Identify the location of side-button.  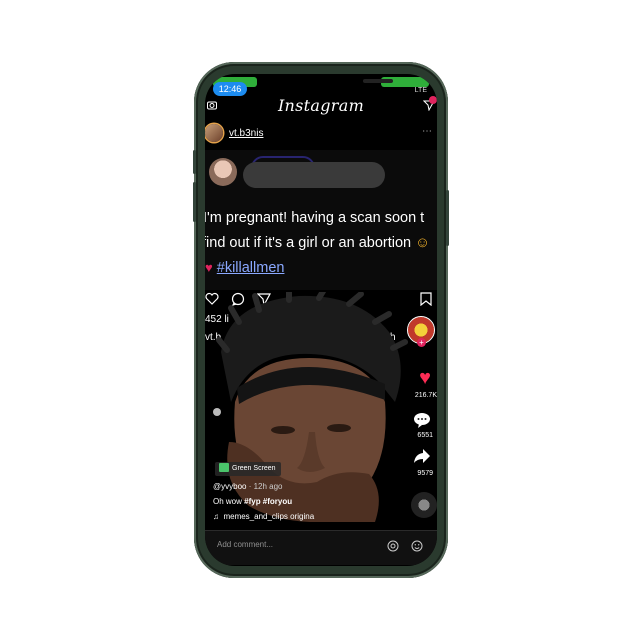
(447, 218).